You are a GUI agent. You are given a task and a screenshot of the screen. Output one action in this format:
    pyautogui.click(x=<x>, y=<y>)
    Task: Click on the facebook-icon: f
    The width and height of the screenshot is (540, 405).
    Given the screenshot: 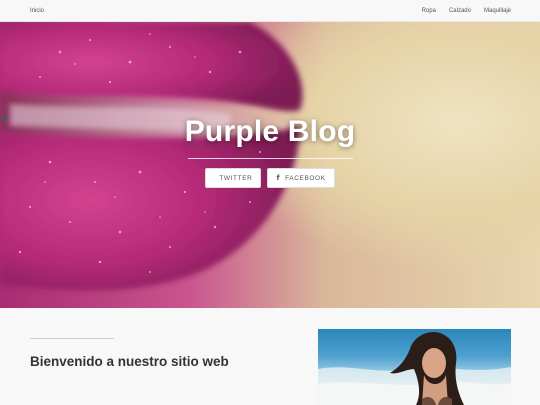 What is the action you would take?
    pyautogui.click(x=278, y=178)
    